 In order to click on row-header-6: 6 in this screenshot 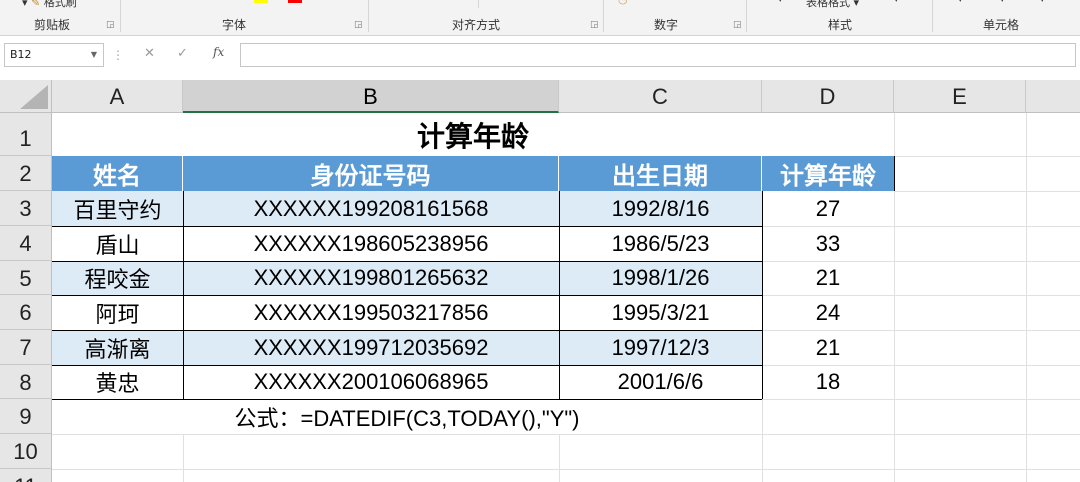, I will do `click(26, 312)`.